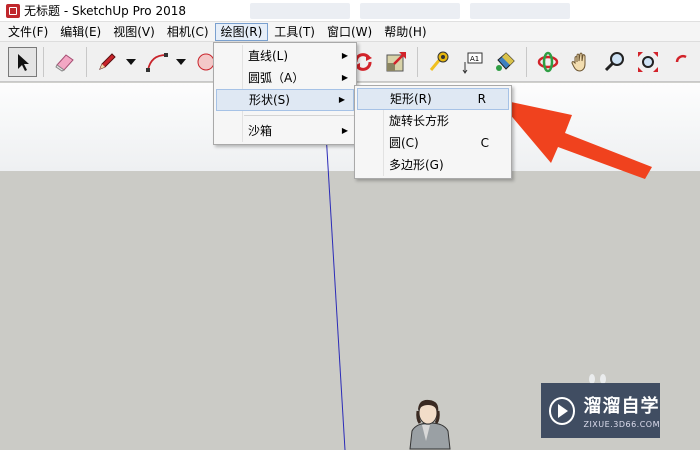  I want to click on arc-dropdown-arrow, so click(180, 62).